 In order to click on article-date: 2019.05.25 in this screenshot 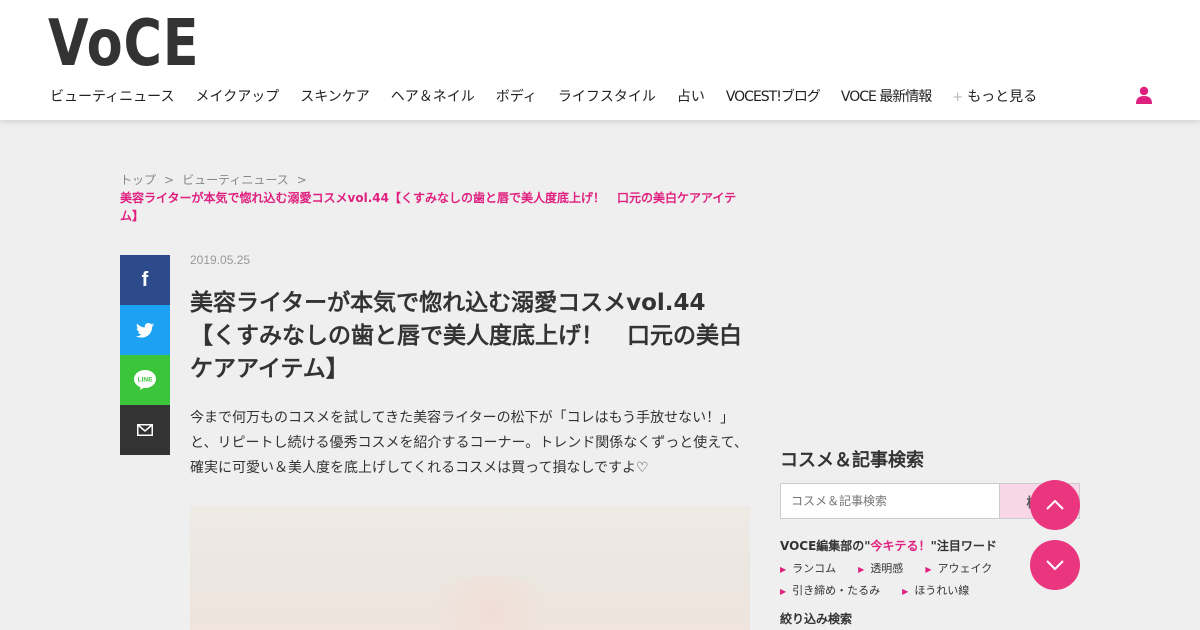, I will do `click(220, 260)`.